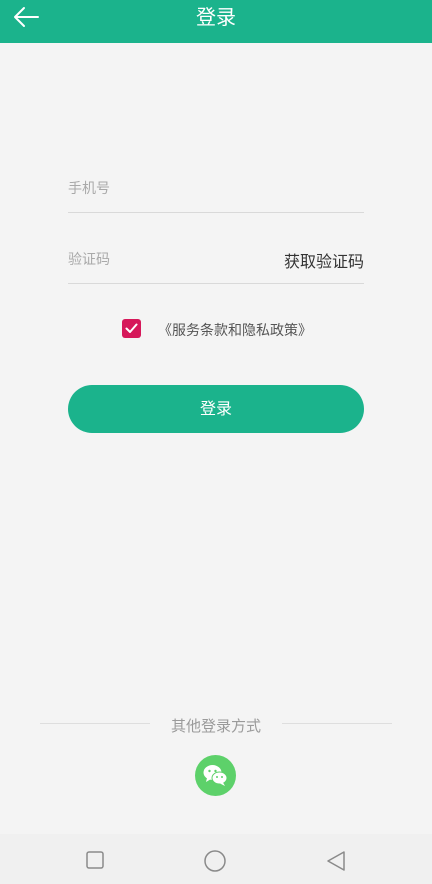 The image size is (432, 884). What do you see at coordinates (337, 723) in the screenshot?
I see `divider-line-right` at bounding box center [337, 723].